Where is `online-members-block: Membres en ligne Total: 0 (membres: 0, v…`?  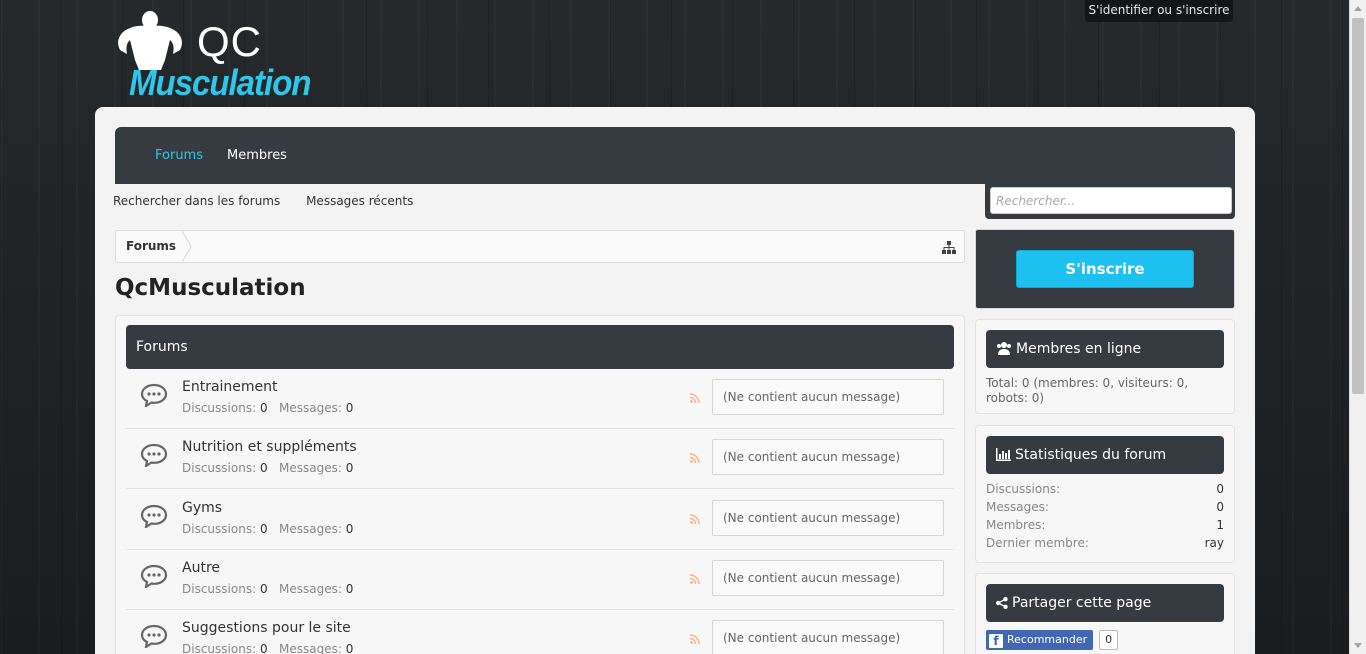
online-members-block: Membres en ligne Total: 0 (membres: 0, v… is located at coordinates (1105, 366).